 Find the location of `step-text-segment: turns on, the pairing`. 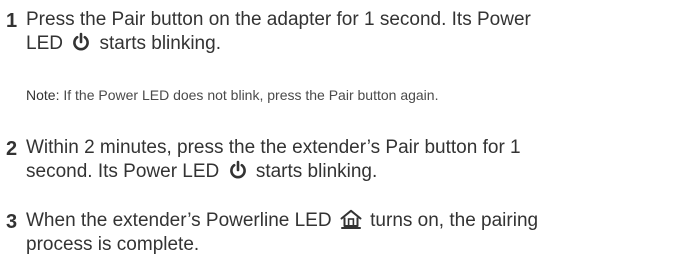

step-text-segment: turns on, the pairing is located at coordinates (454, 220).